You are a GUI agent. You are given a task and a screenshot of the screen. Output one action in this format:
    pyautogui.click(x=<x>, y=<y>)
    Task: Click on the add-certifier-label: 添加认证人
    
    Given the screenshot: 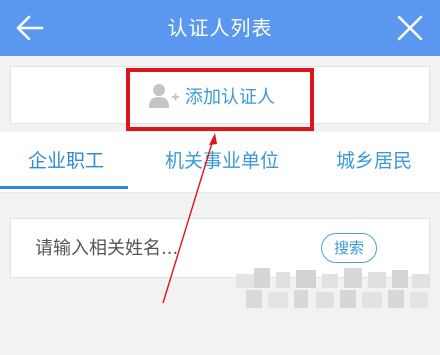 What is the action you would take?
    pyautogui.click(x=230, y=97)
    